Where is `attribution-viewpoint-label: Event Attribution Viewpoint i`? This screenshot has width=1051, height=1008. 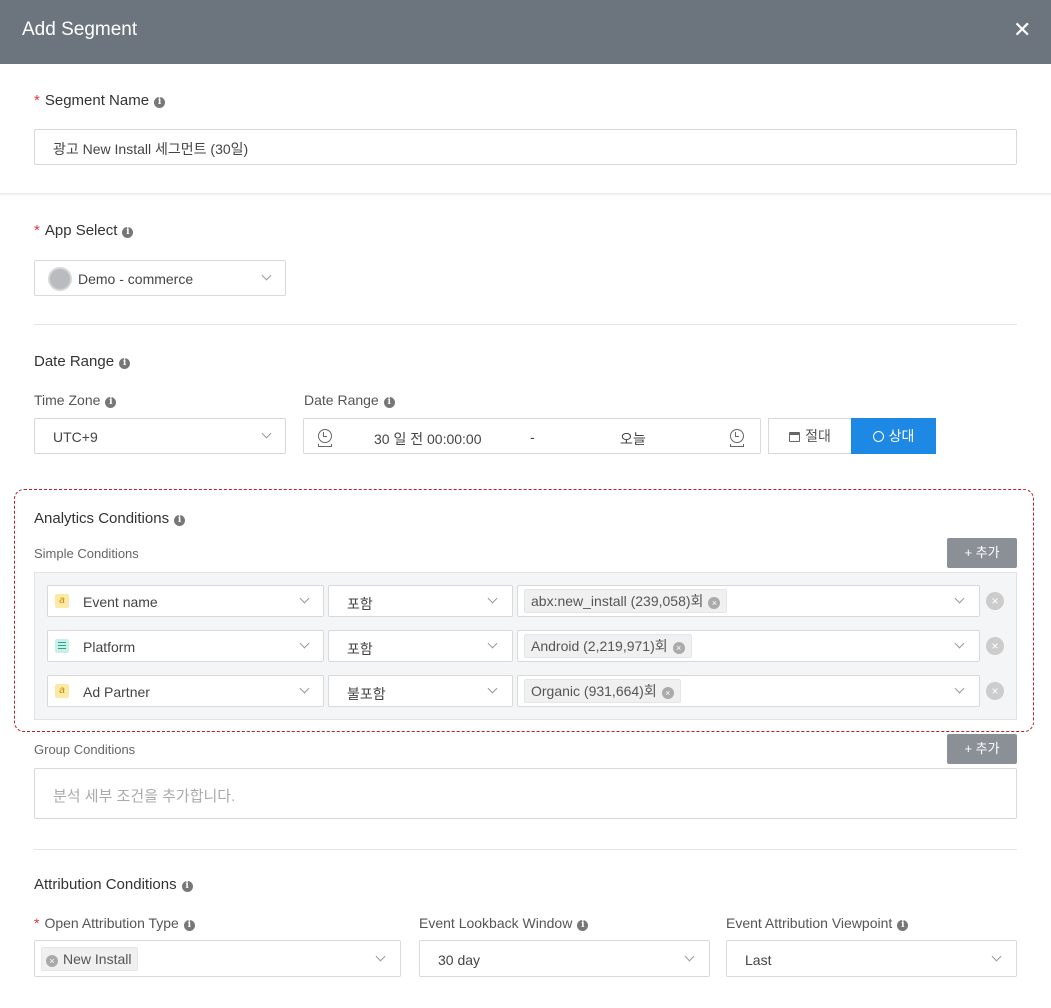
attribution-viewpoint-label: Event Attribution Viewpoint i is located at coordinates (817, 923).